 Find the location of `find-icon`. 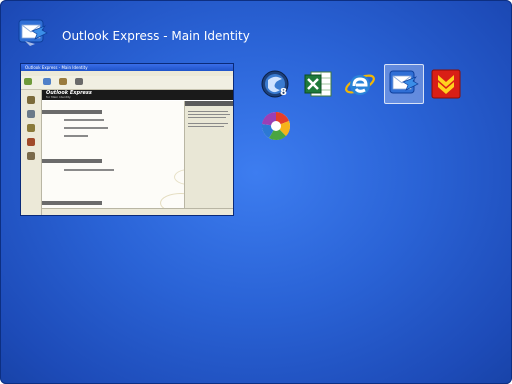

find-icon is located at coordinates (79, 81).